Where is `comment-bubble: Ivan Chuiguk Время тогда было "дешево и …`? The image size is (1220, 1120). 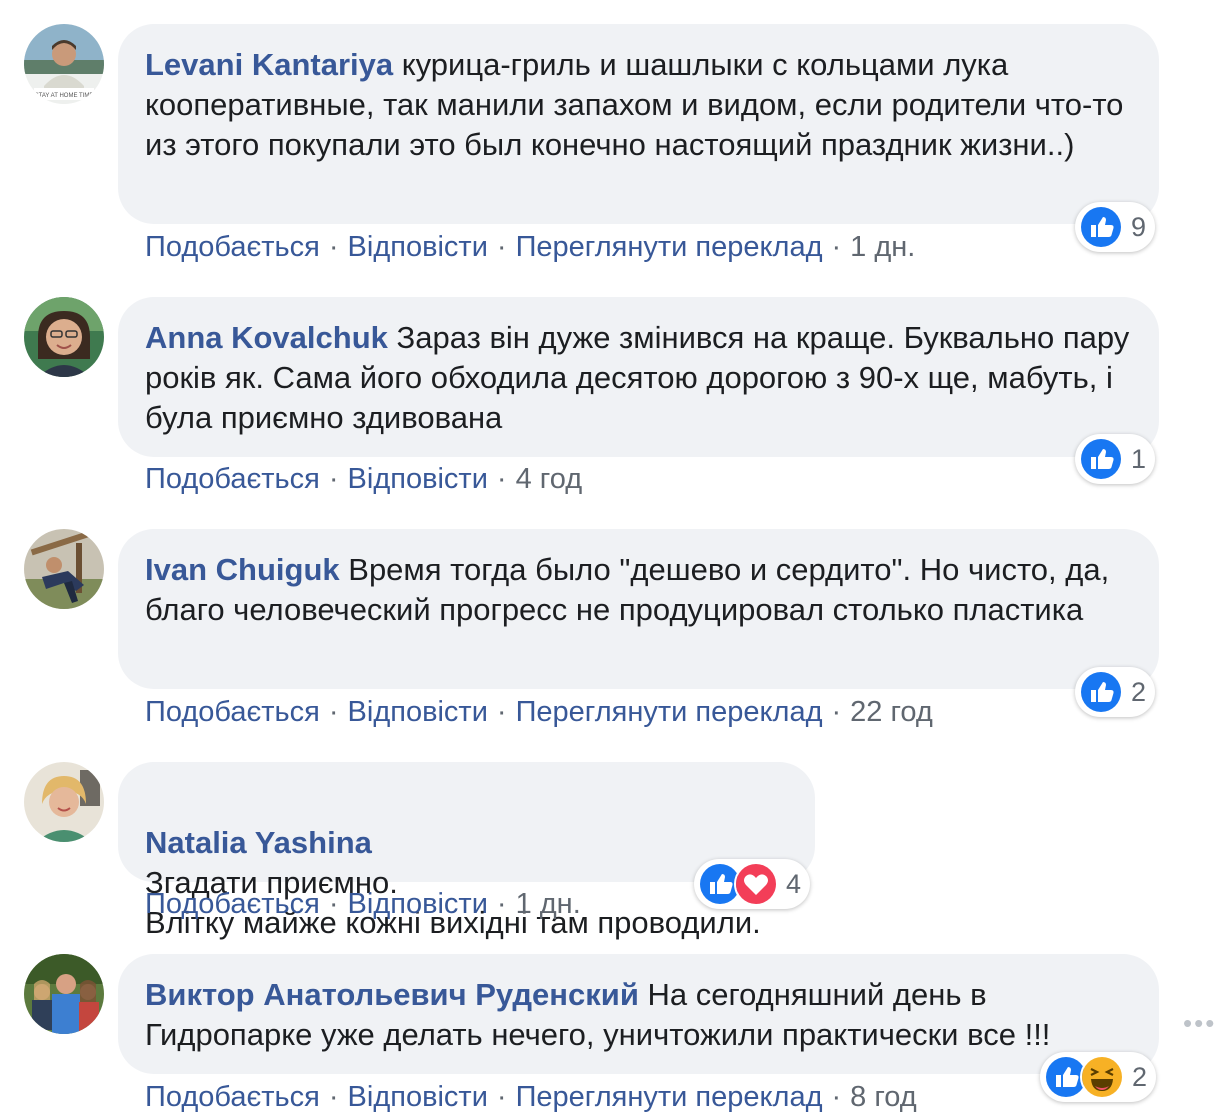 comment-bubble: Ivan Chuiguk Время тогда было "дешево и … is located at coordinates (638, 609).